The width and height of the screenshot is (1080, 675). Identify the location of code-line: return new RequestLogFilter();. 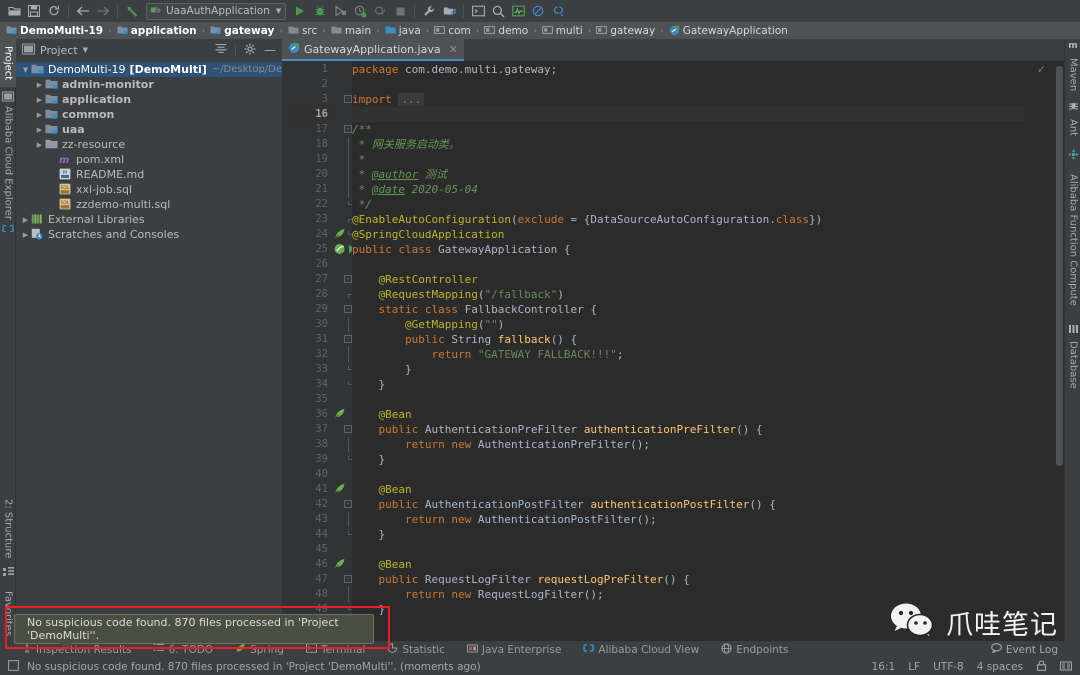
(478, 594).